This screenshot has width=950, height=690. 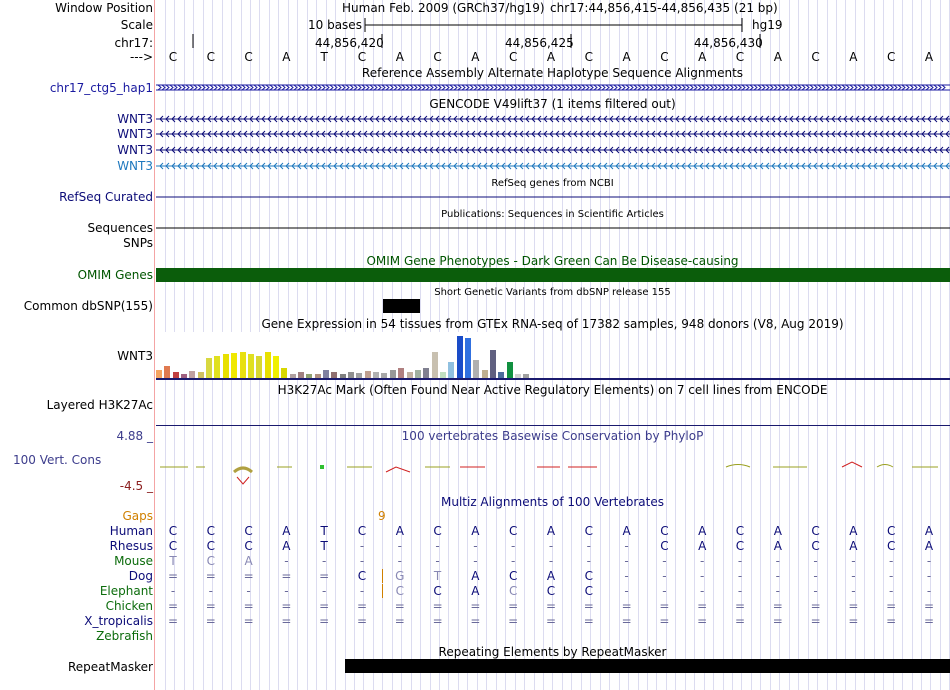 I want to click on species-label-human: Human, so click(x=131, y=531).